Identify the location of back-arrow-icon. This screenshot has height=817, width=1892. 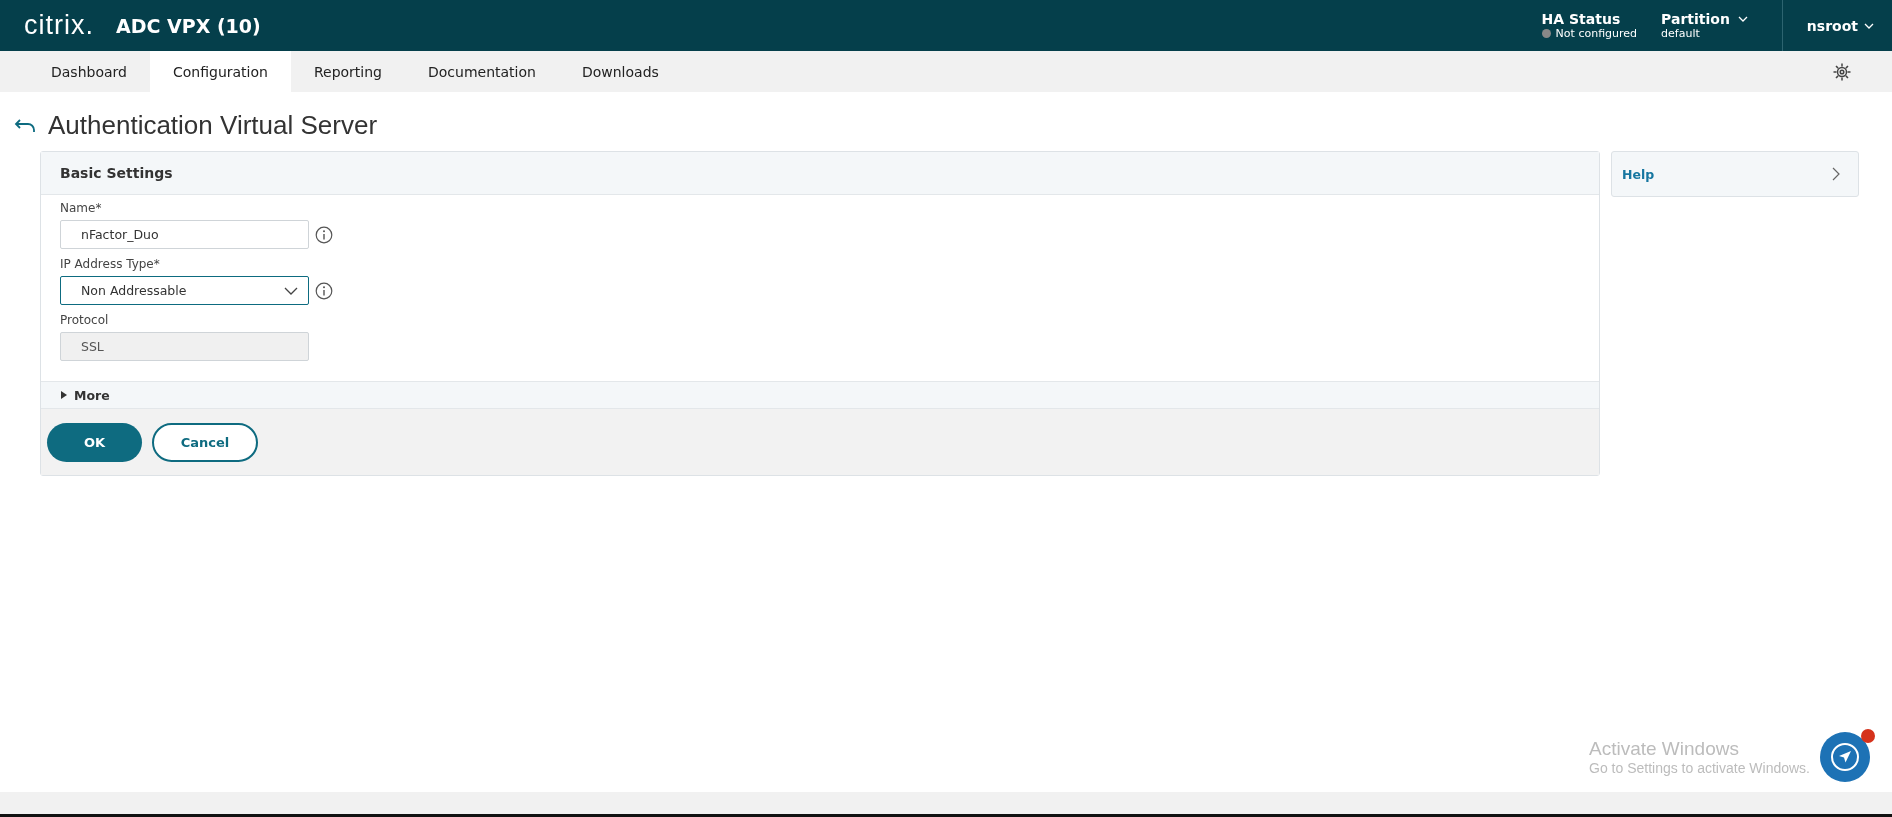
(26, 125).